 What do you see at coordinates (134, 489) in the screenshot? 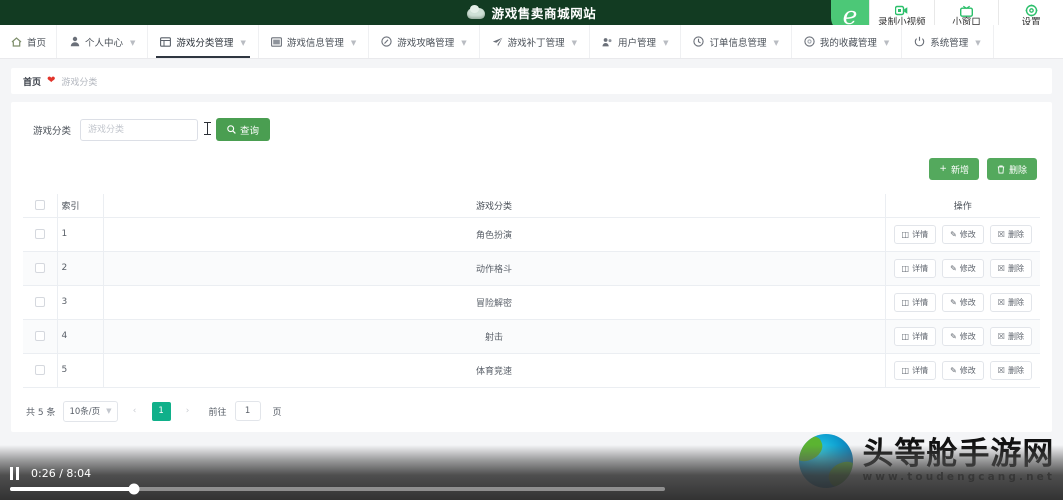
I see `video-progress-handle` at bounding box center [134, 489].